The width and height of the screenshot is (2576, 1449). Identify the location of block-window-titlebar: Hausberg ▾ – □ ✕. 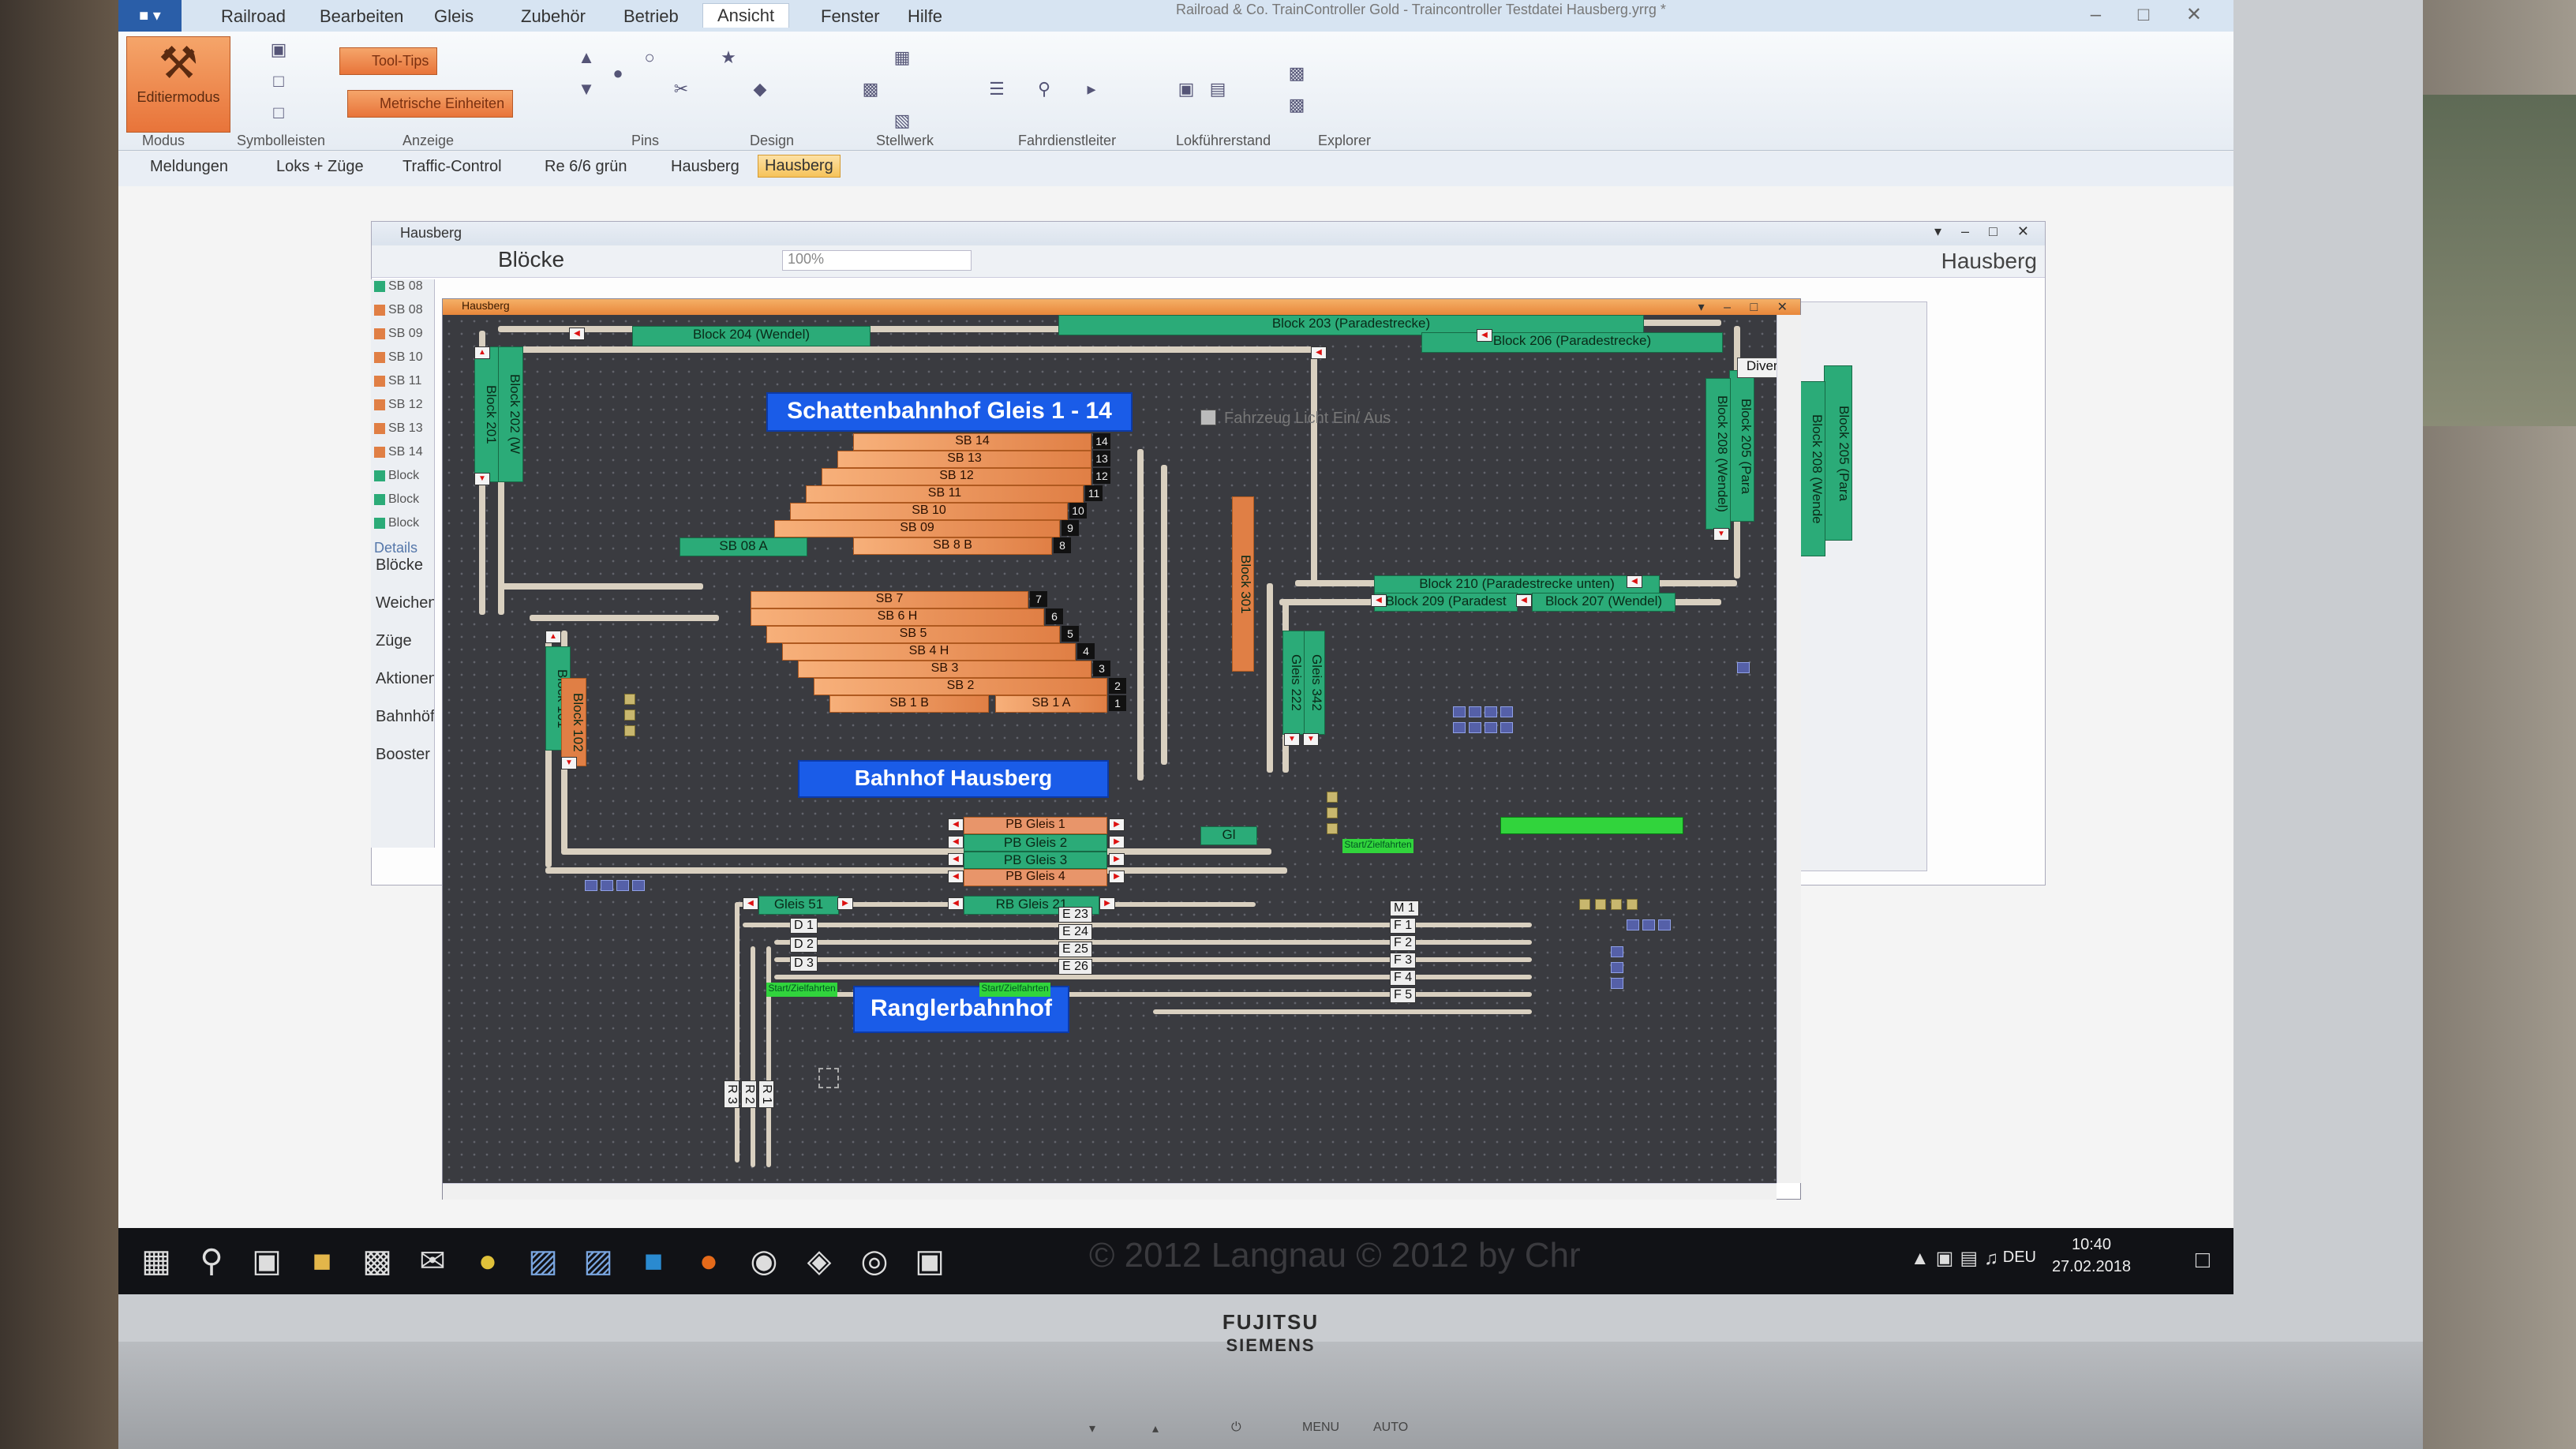
(1208, 233).